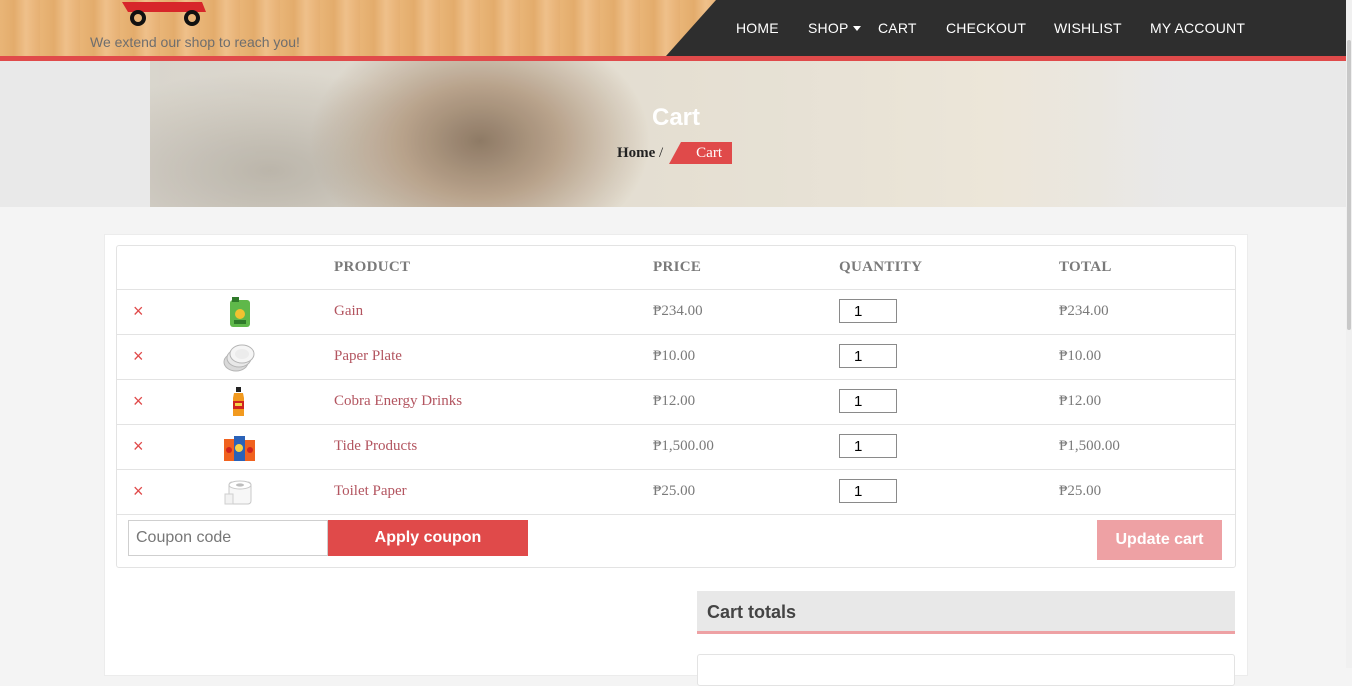  What do you see at coordinates (348, 311) in the screenshot?
I see `product-name-link: Gain` at bounding box center [348, 311].